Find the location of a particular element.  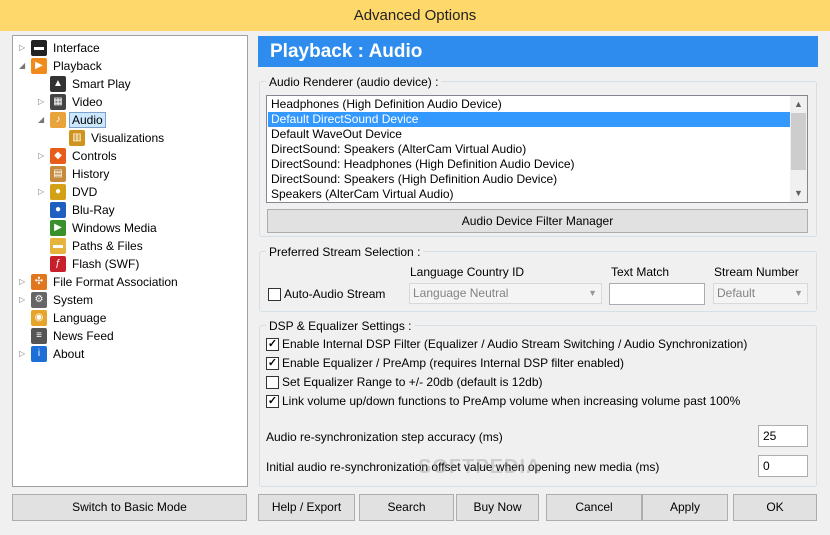

audio-renderer-legend: Audio Renderer (audio device) : is located at coordinates (354, 82).